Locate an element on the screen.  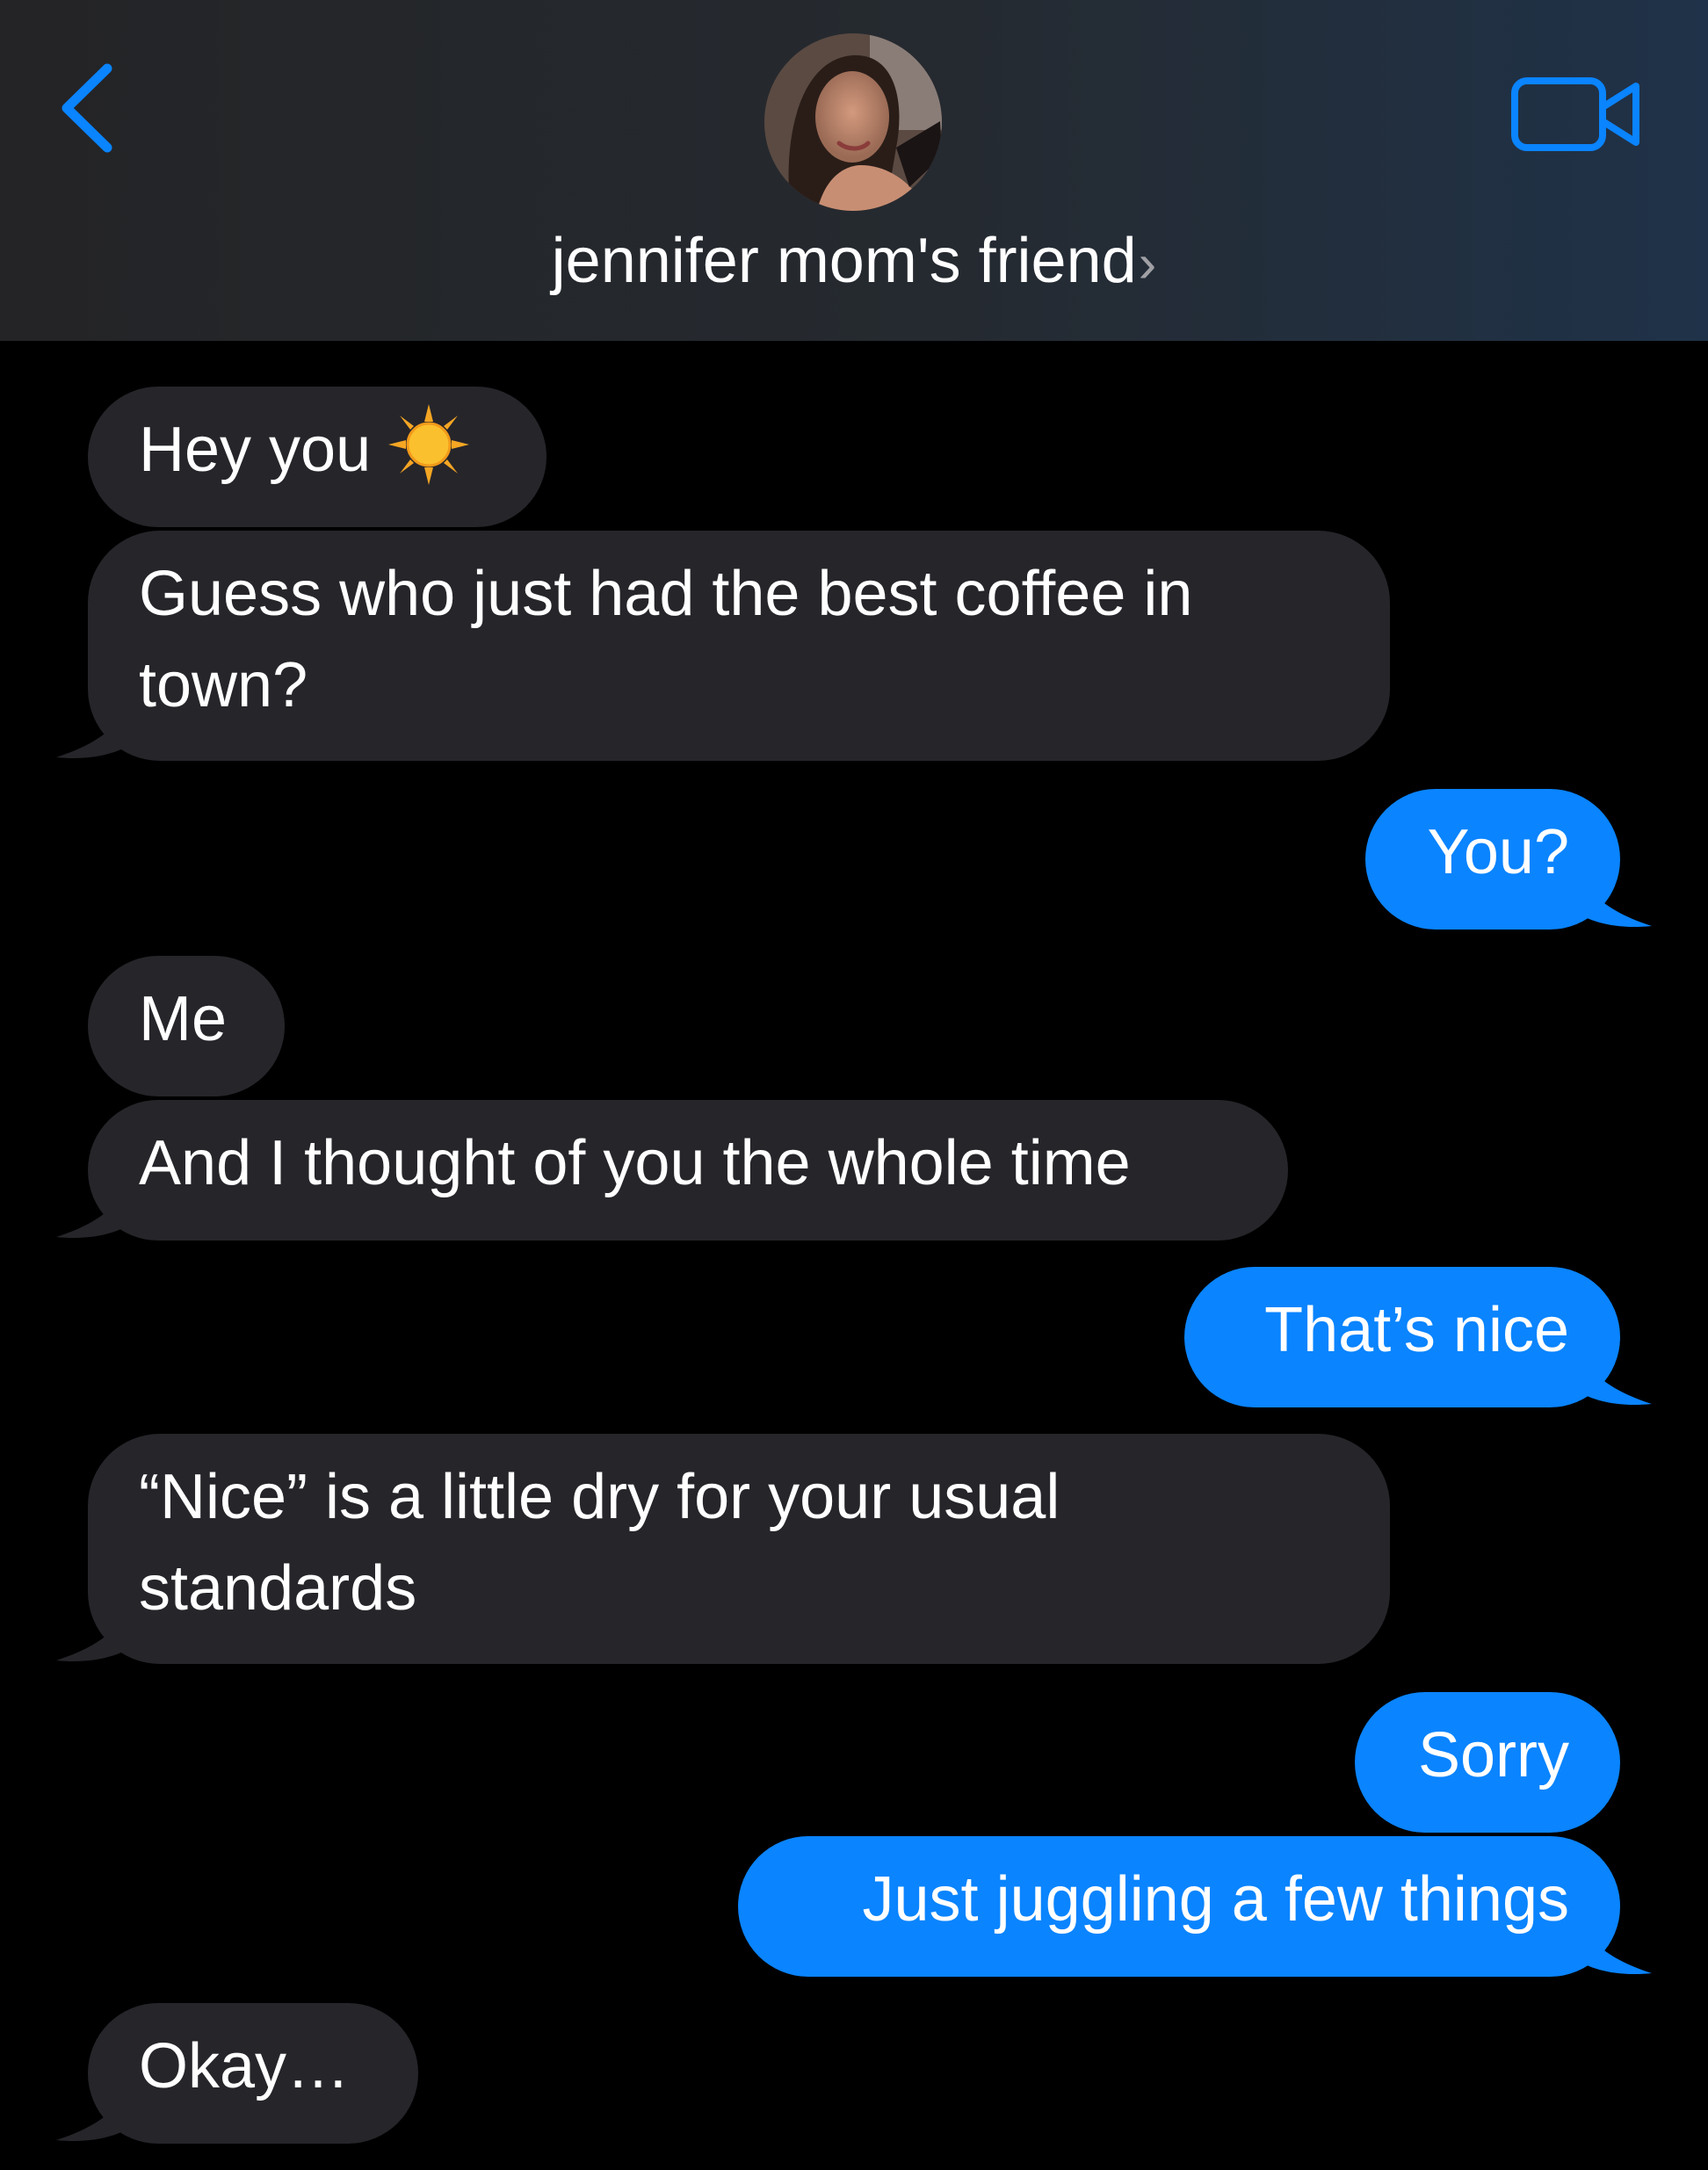
contact-avatar is located at coordinates (853, 122).